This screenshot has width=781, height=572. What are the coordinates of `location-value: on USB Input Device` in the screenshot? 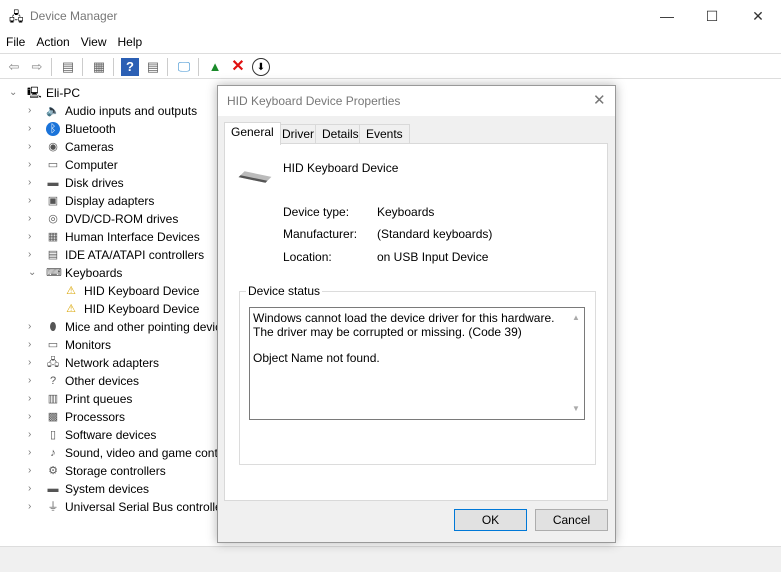 It's located at (433, 257).